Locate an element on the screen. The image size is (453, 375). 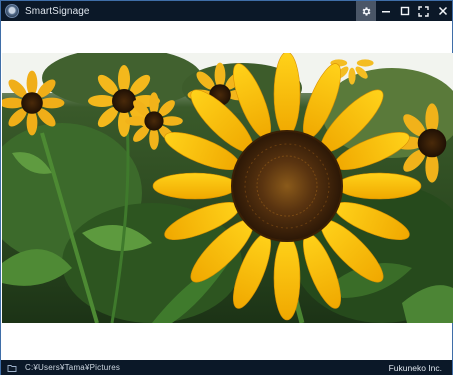
title-bar: SmartSignage is located at coordinates (226, 11).